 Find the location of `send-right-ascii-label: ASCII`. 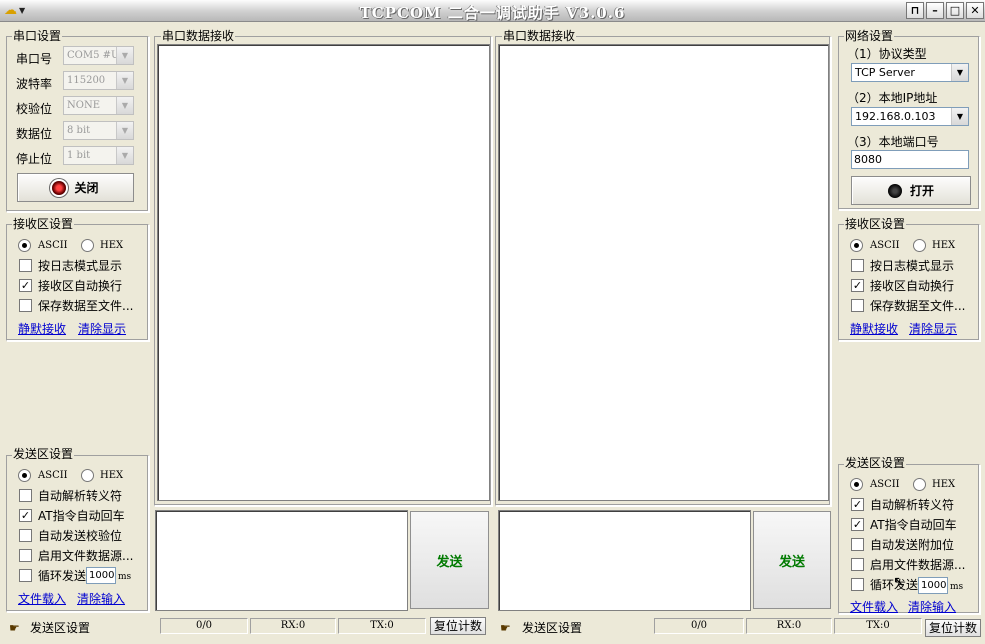

send-right-ascii-label: ASCII is located at coordinates (885, 484).